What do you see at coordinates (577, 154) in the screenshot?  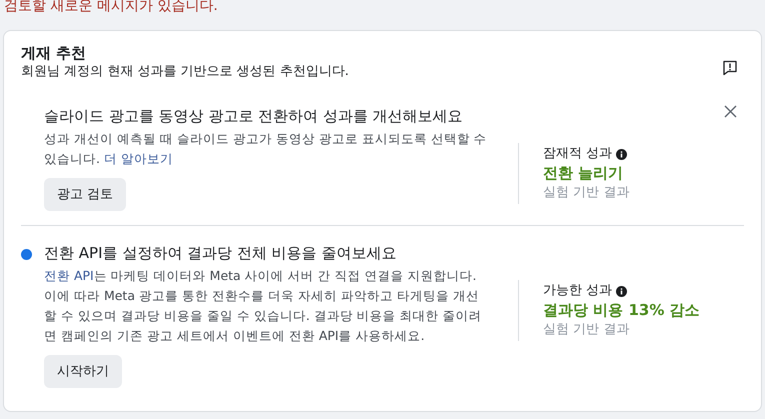 I see `outcome-label: 잠재적 성과` at bounding box center [577, 154].